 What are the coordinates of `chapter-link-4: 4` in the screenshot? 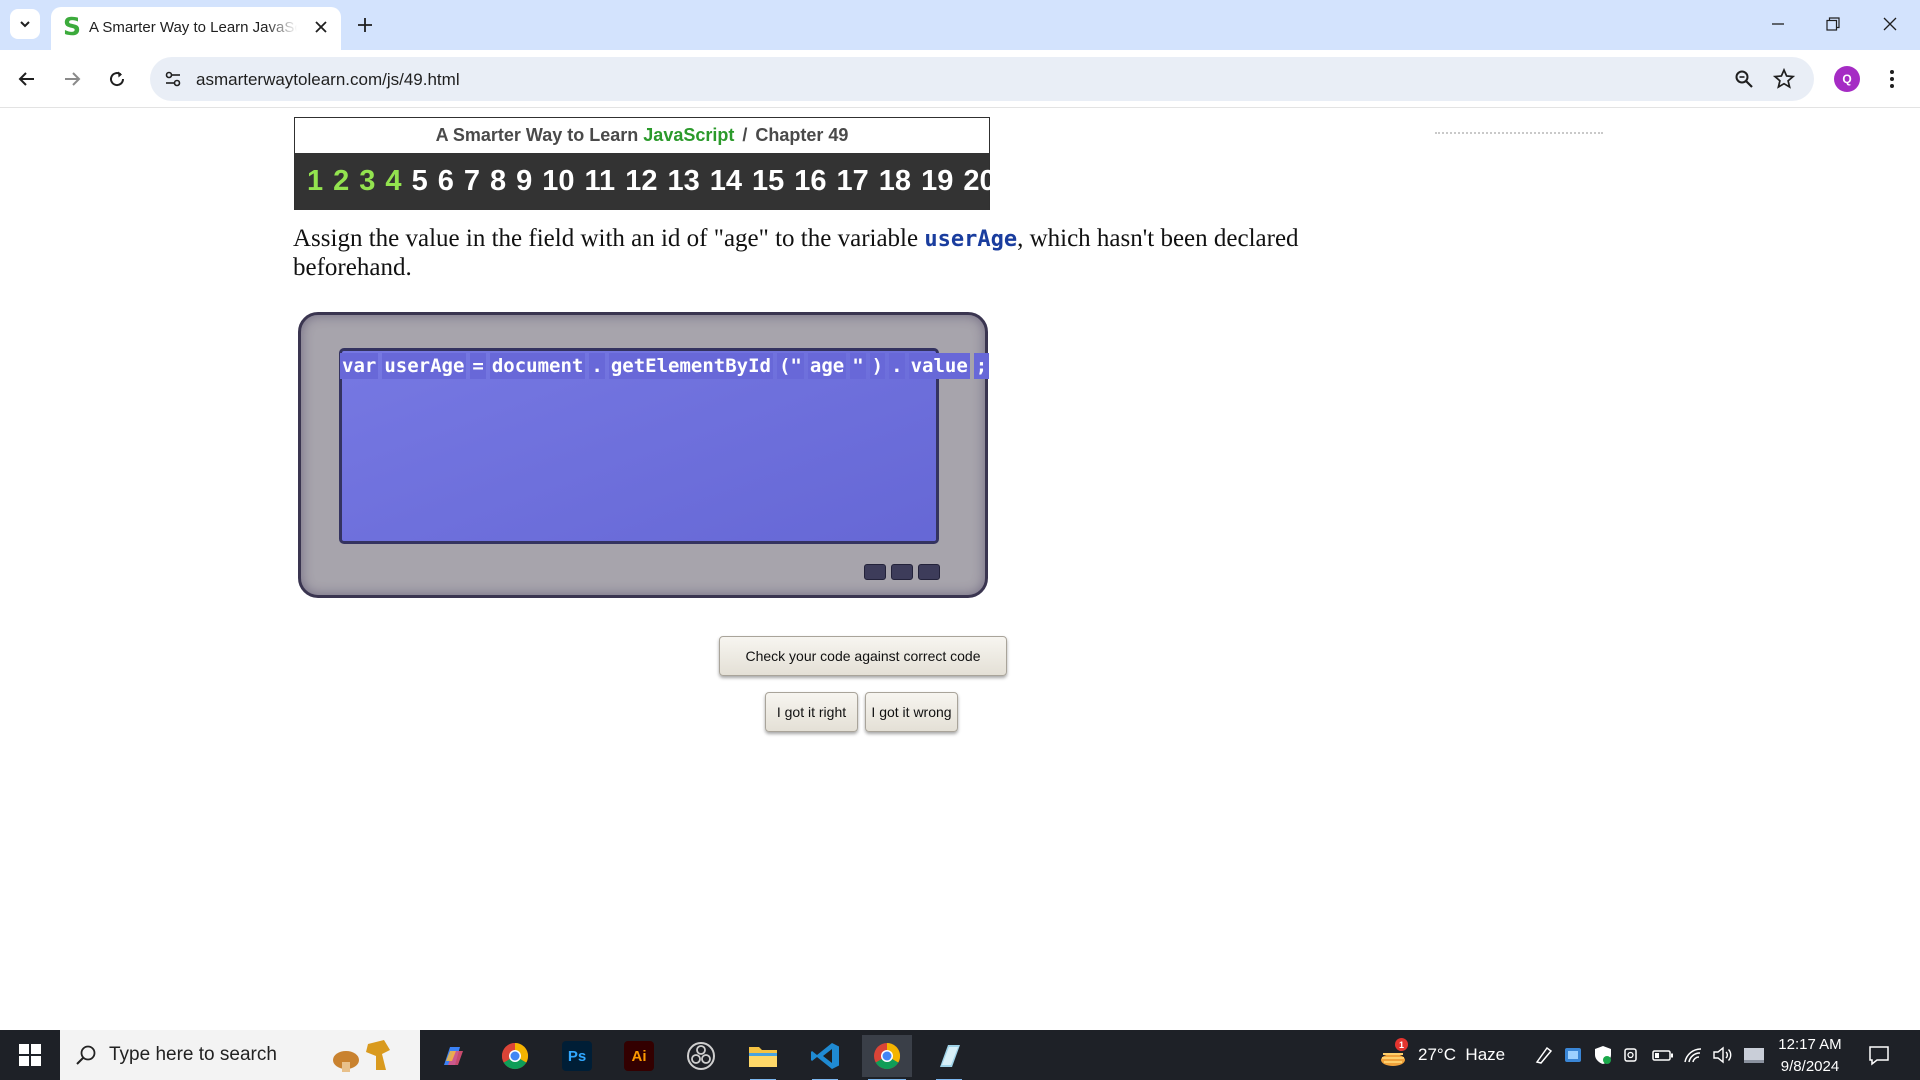 It's located at (393, 181).